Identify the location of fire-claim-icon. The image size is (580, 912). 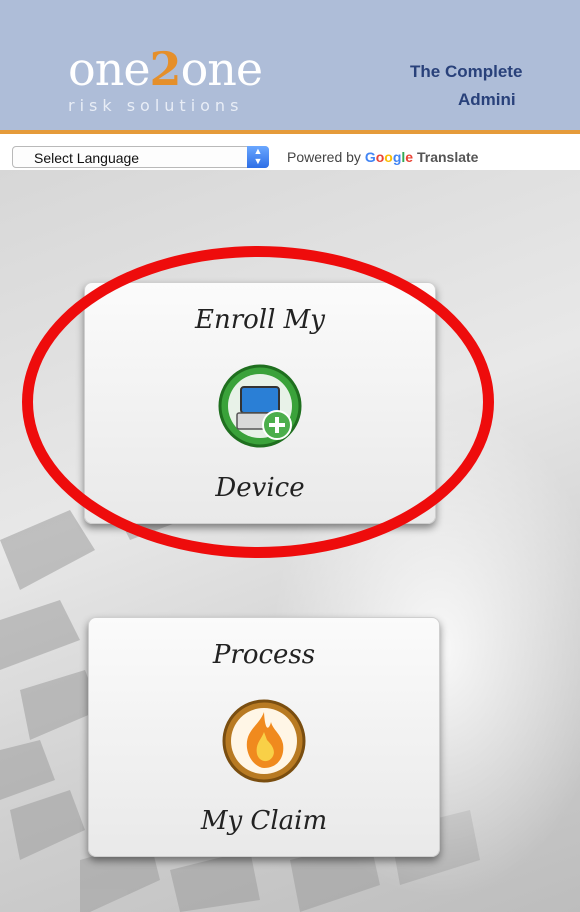
(264, 741).